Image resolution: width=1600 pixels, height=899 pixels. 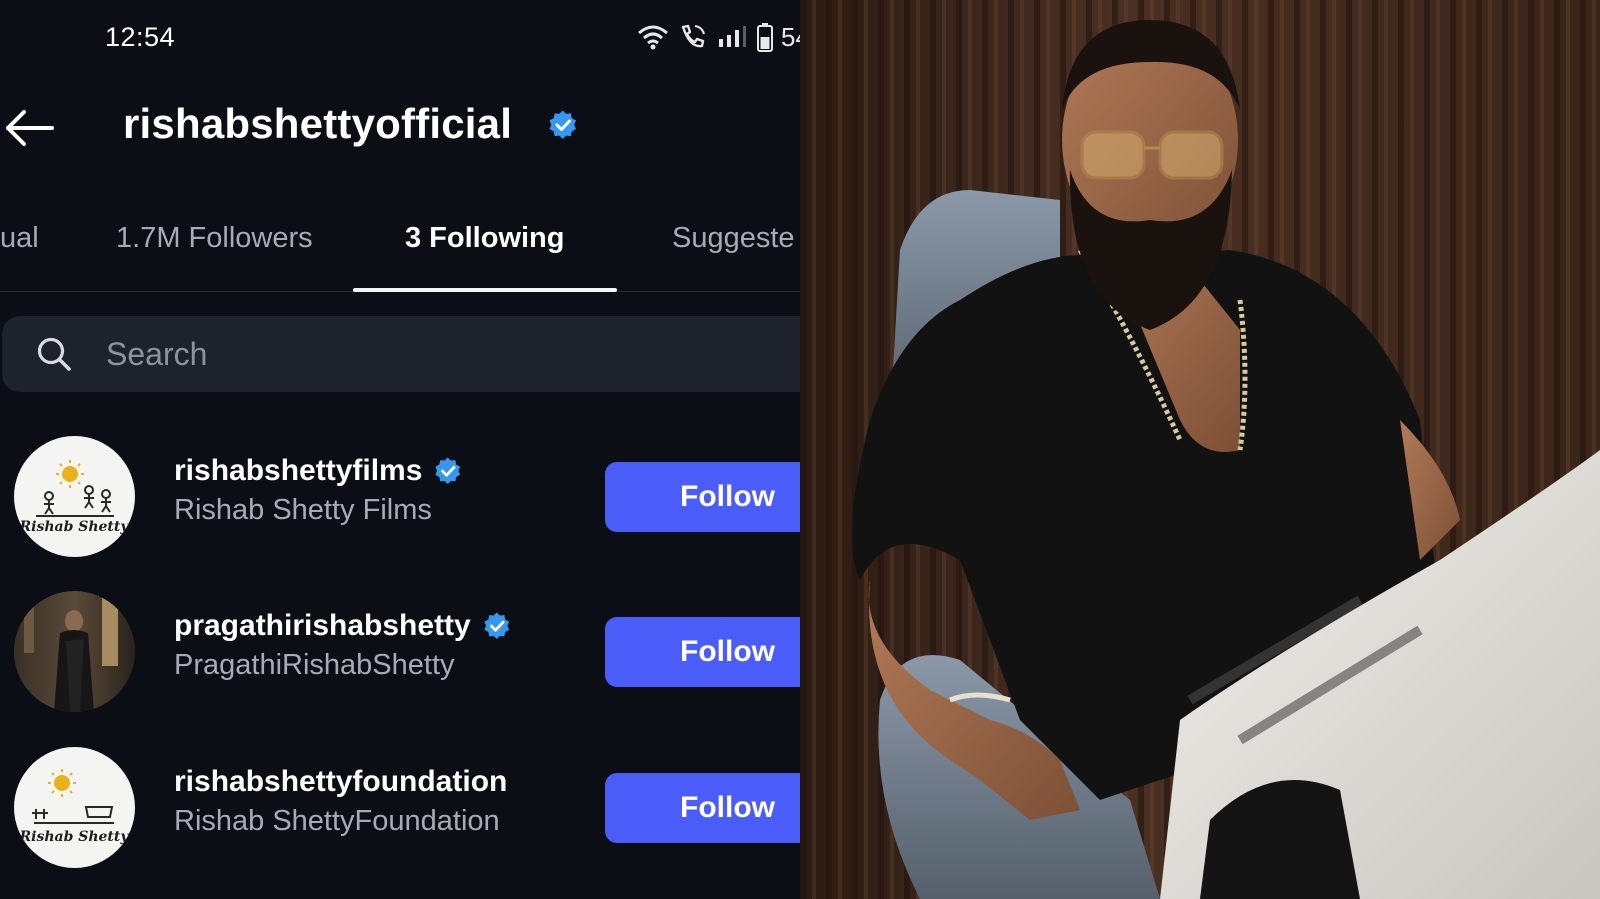 I want to click on search-input, so click(x=406, y=354).